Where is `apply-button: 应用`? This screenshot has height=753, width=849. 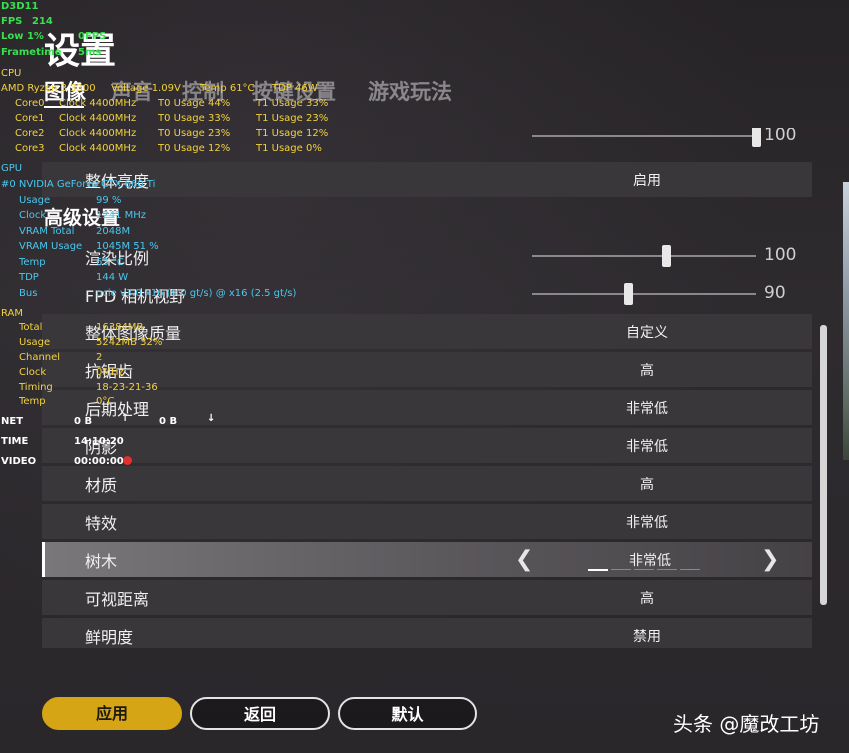 apply-button: 应用 is located at coordinates (112, 713).